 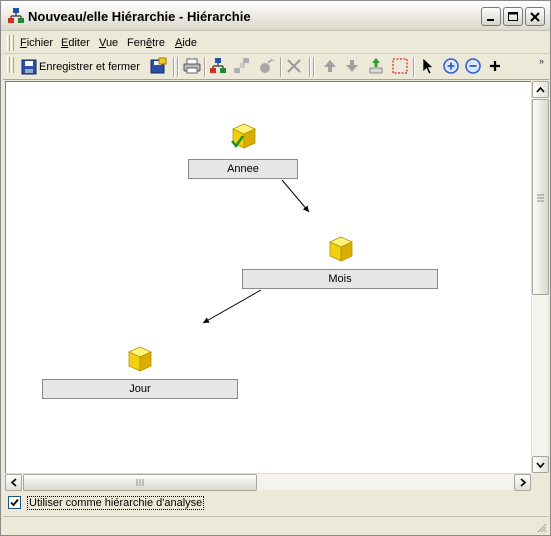 I want to click on close-button, so click(x=535, y=16).